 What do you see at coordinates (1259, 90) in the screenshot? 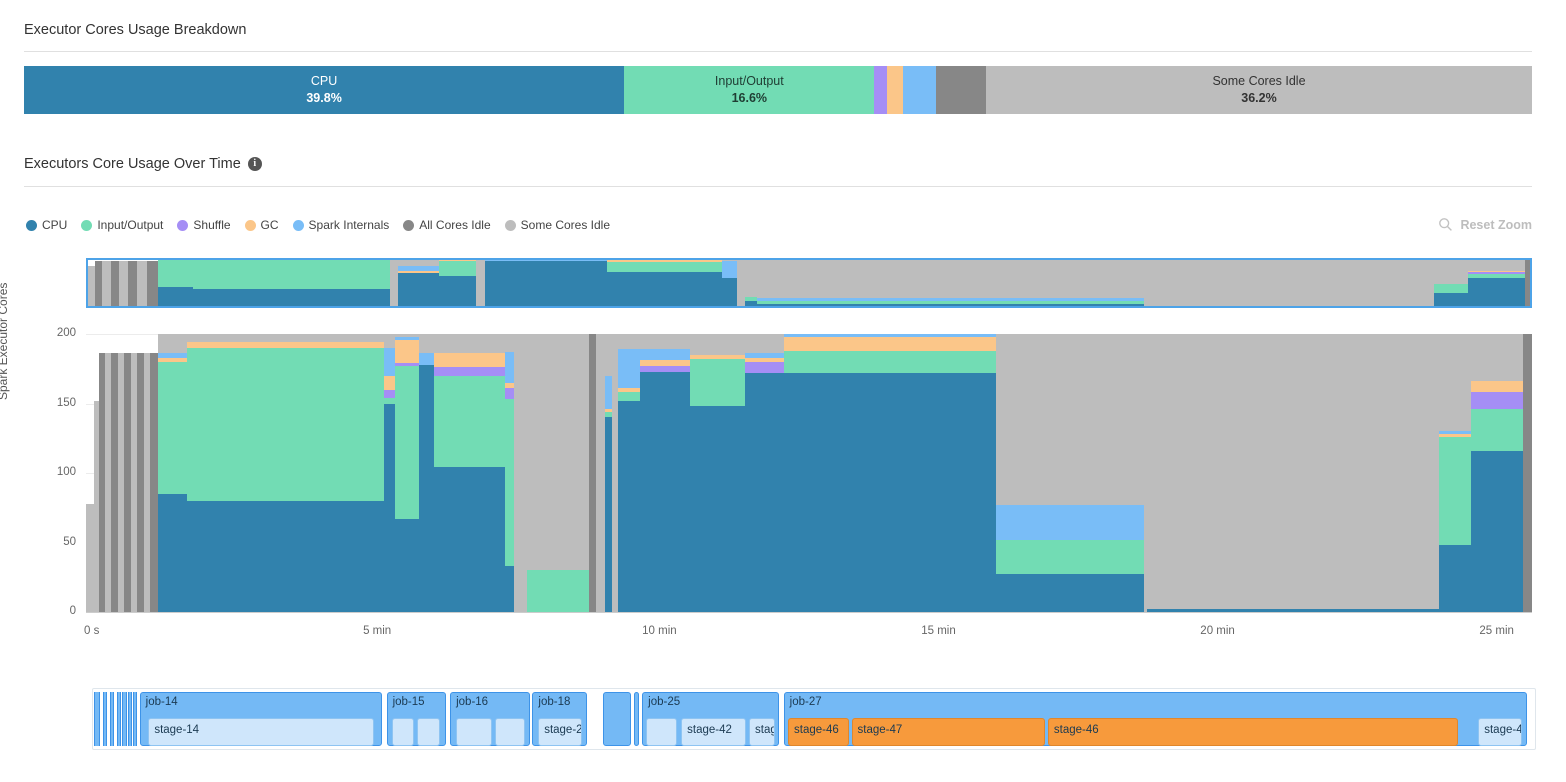
I see `breakdown-segment-some-cores-idle: Some Cores Idle 36.2%` at bounding box center [1259, 90].